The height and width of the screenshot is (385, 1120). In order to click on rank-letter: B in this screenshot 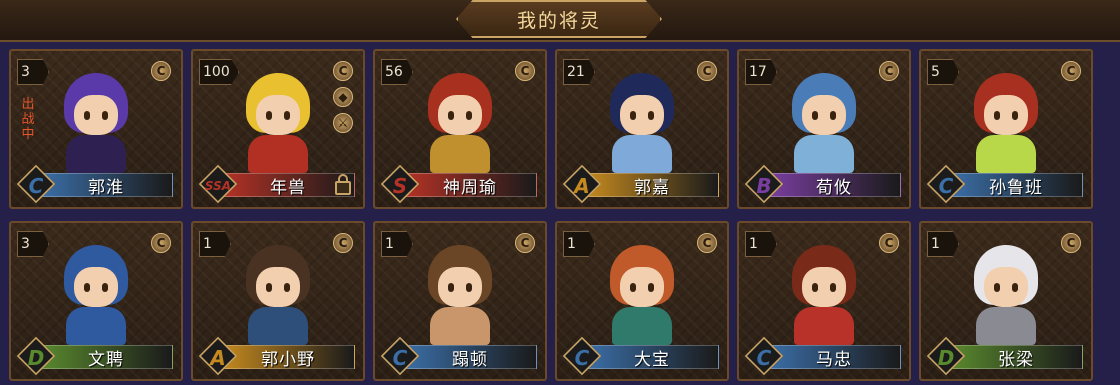, I will do `click(764, 186)`.